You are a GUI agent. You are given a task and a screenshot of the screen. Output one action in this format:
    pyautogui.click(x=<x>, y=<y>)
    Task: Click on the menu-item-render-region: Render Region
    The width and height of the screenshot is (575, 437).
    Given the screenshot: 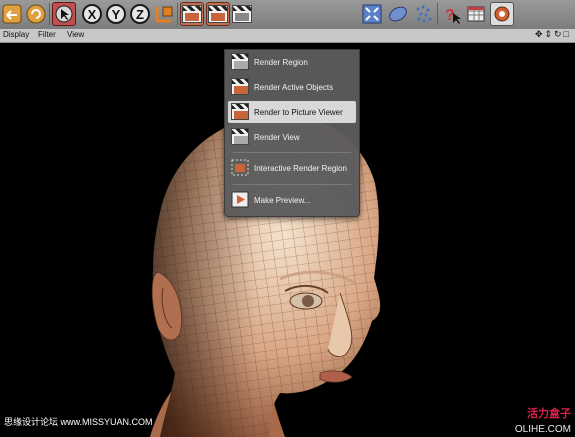 What is the action you would take?
    pyautogui.click(x=292, y=62)
    